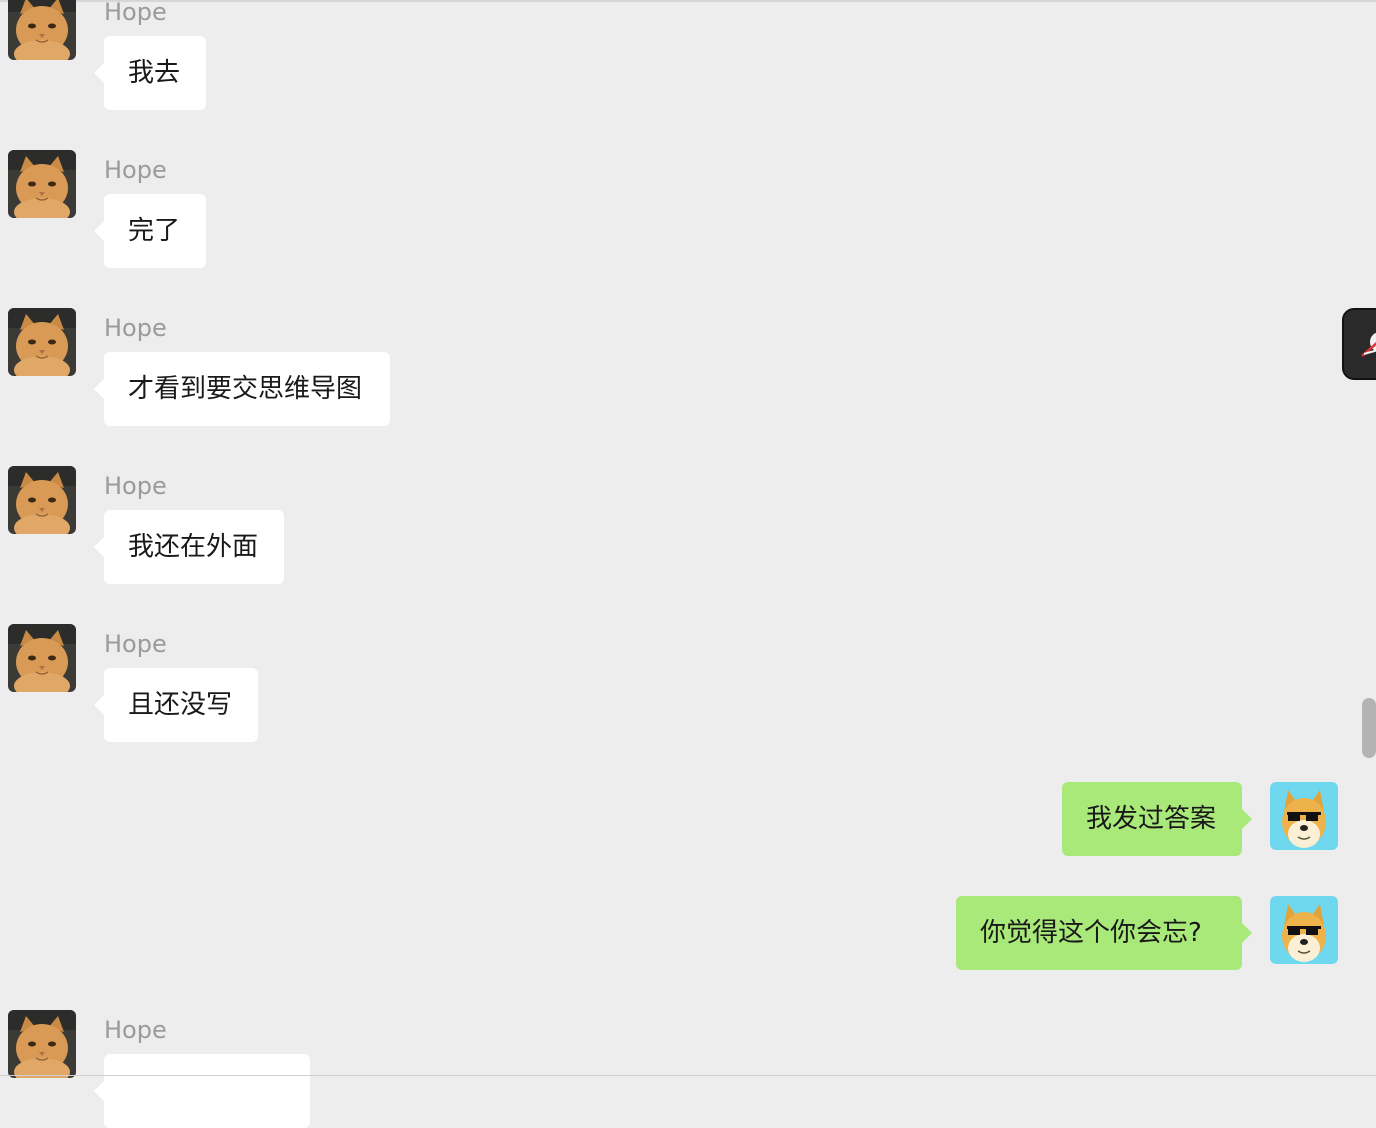  I want to click on bottom-border, so click(688, 1075).